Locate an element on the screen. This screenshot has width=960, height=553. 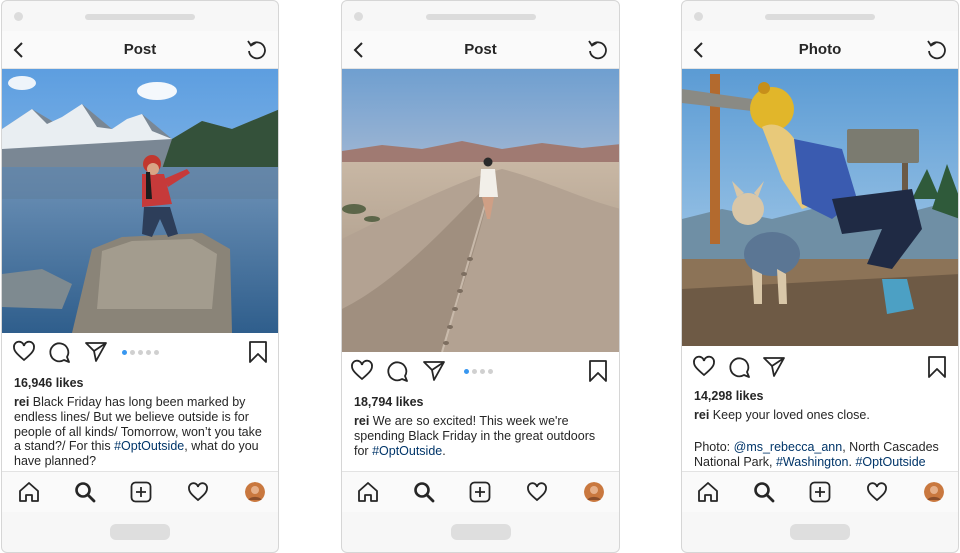
post-caption: rei Keep your loved ones close. is located at coordinates (821, 415).